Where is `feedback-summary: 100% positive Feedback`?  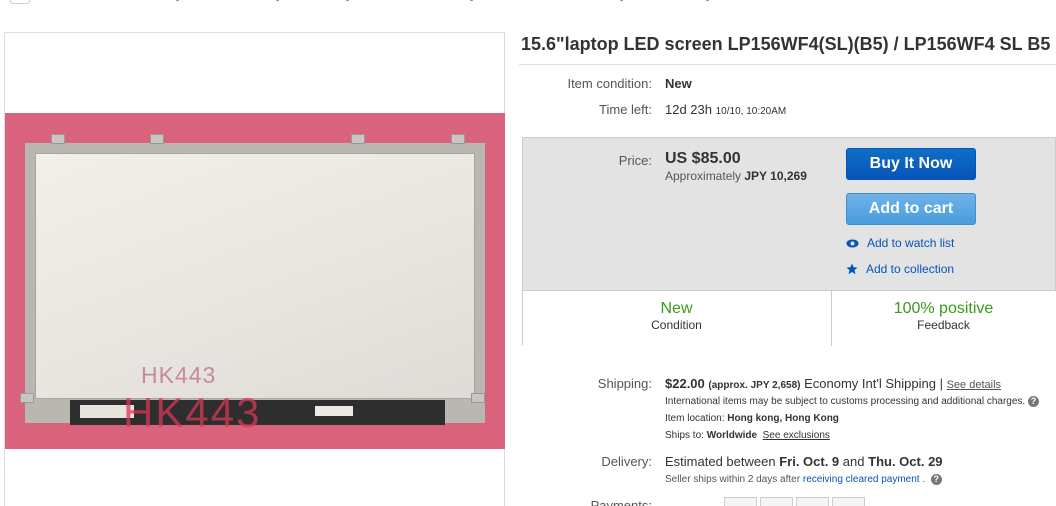 feedback-summary: 100% positive Feedback is located at coordinates (943, 316).